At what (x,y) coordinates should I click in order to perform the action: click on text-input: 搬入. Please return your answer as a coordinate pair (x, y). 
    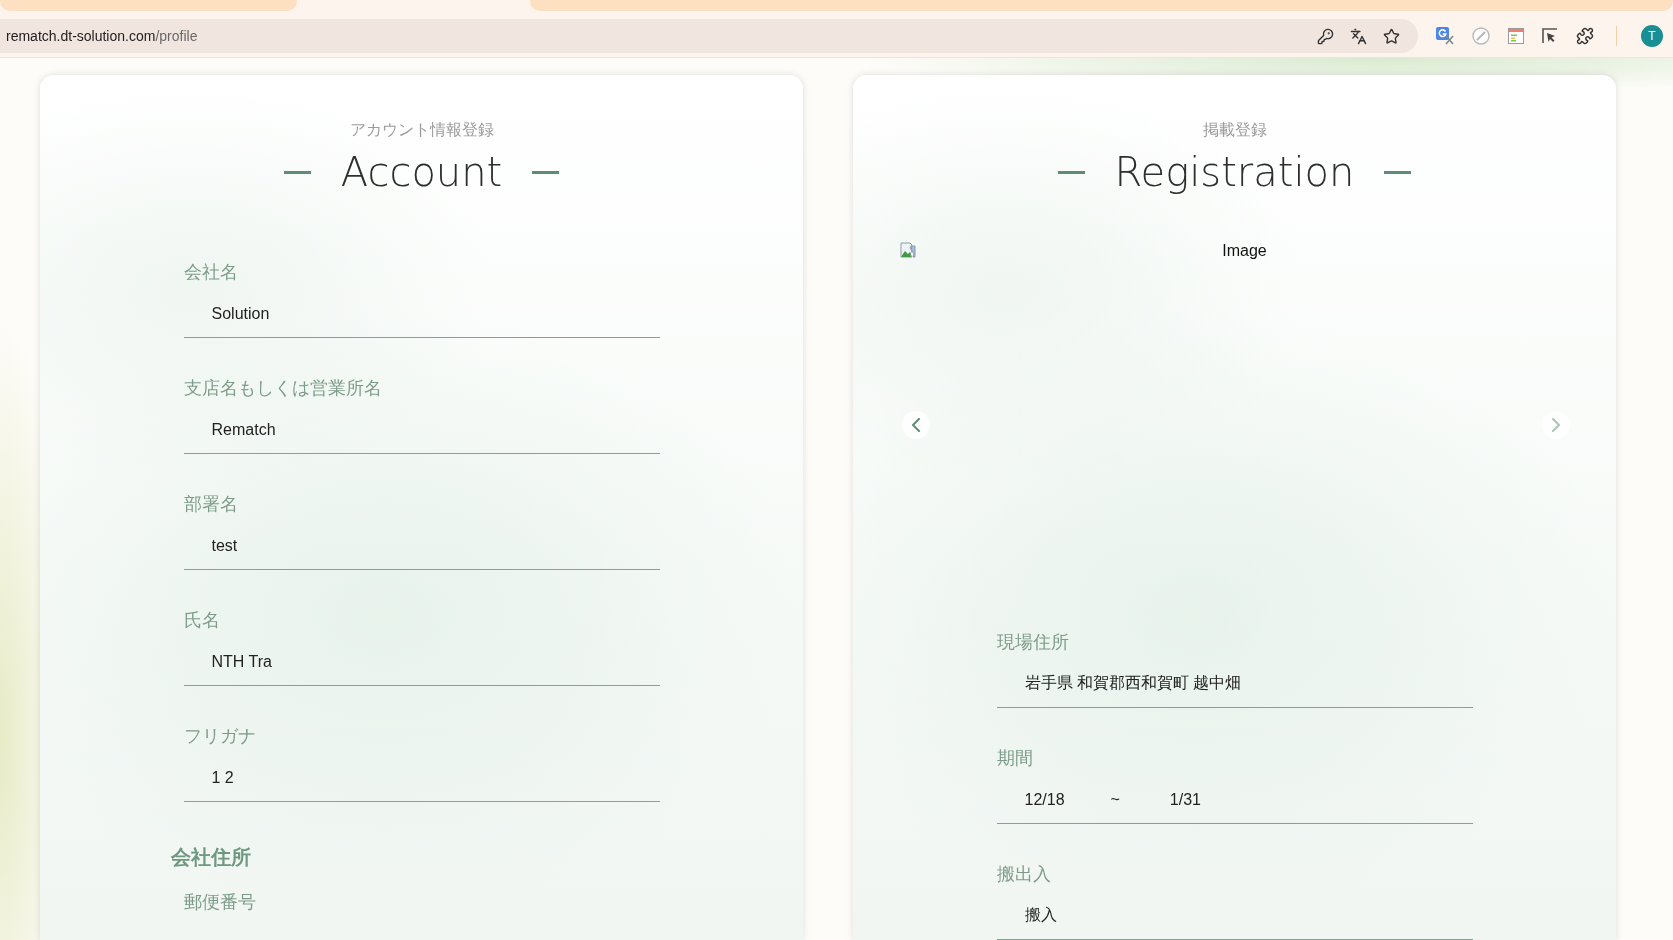
    Looking at the image, I should click on (1234, 916).